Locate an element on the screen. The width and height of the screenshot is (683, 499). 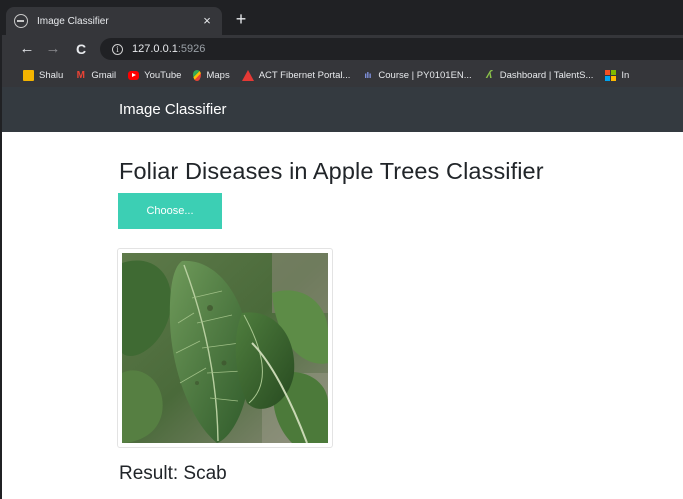
reload-button: C is located at coordinates (81, 49).